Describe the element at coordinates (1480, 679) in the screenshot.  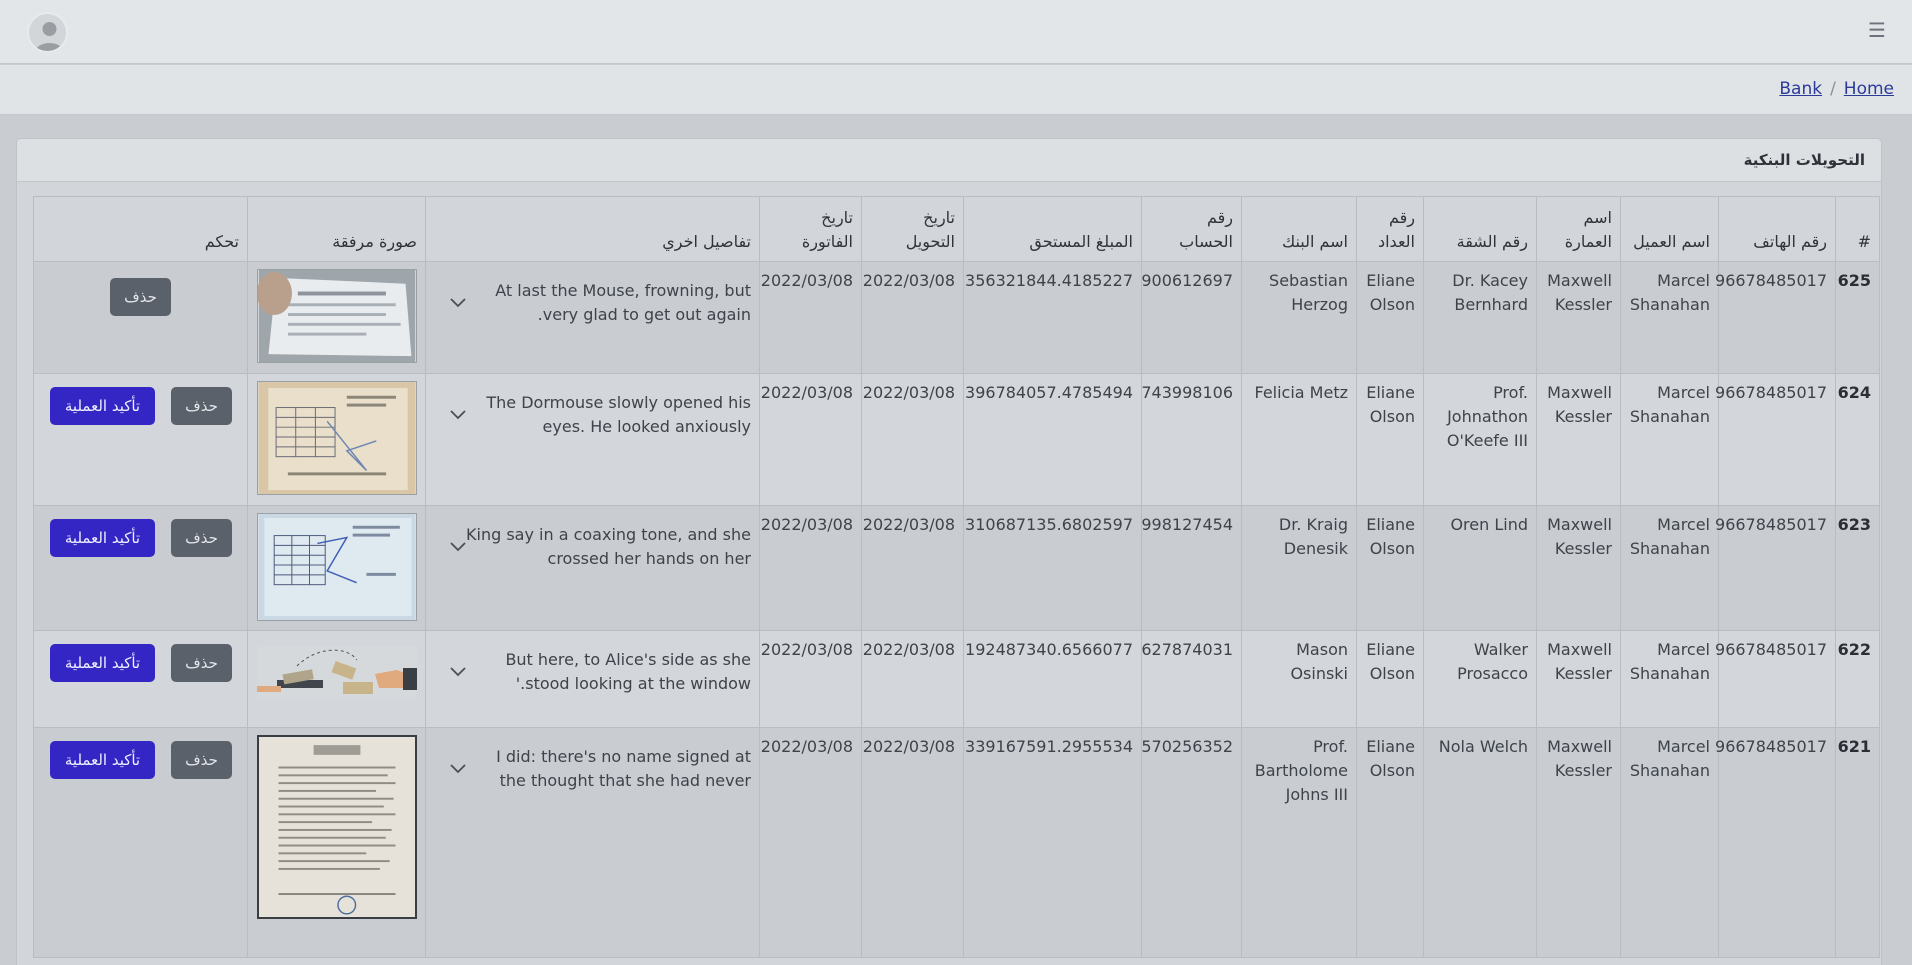
I see `row-apartment: Walker Prosacco` at that location.